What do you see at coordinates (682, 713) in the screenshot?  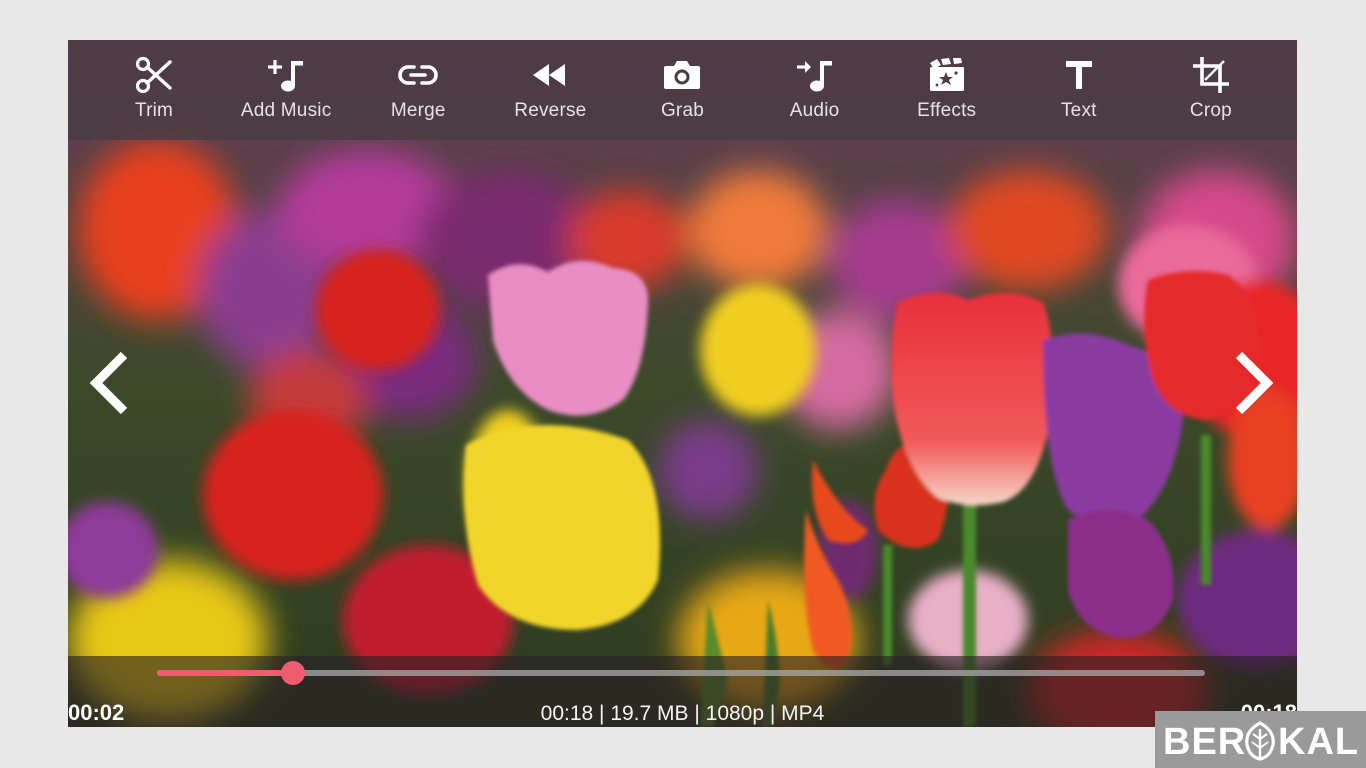 I see `video-info: 00:18 | 19.7 MB | 1080p | MP4` at bounding box center [682, 713].